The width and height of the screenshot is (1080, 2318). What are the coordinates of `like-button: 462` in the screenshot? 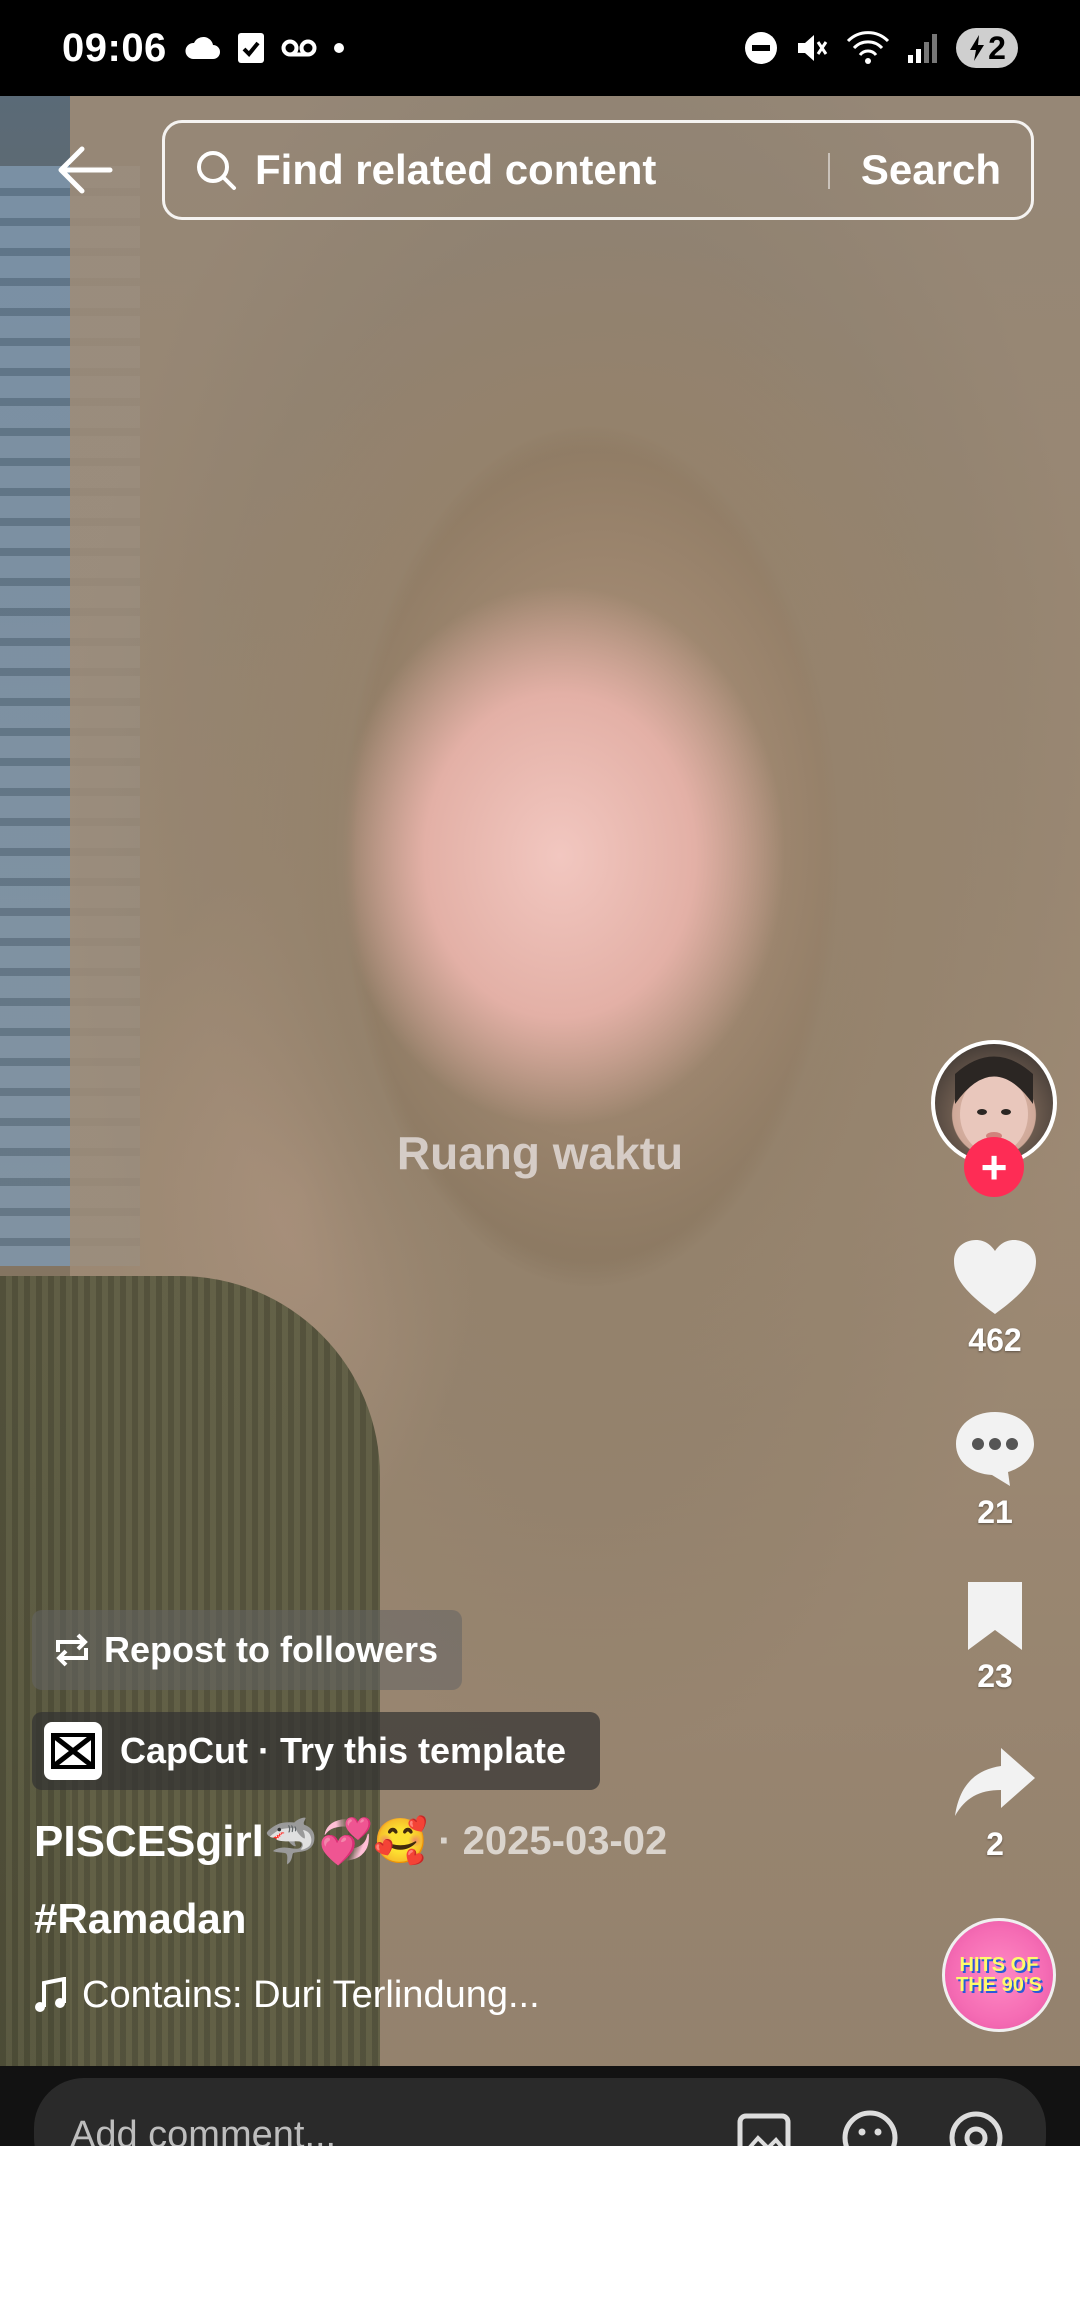 It's located at (995, 1298).